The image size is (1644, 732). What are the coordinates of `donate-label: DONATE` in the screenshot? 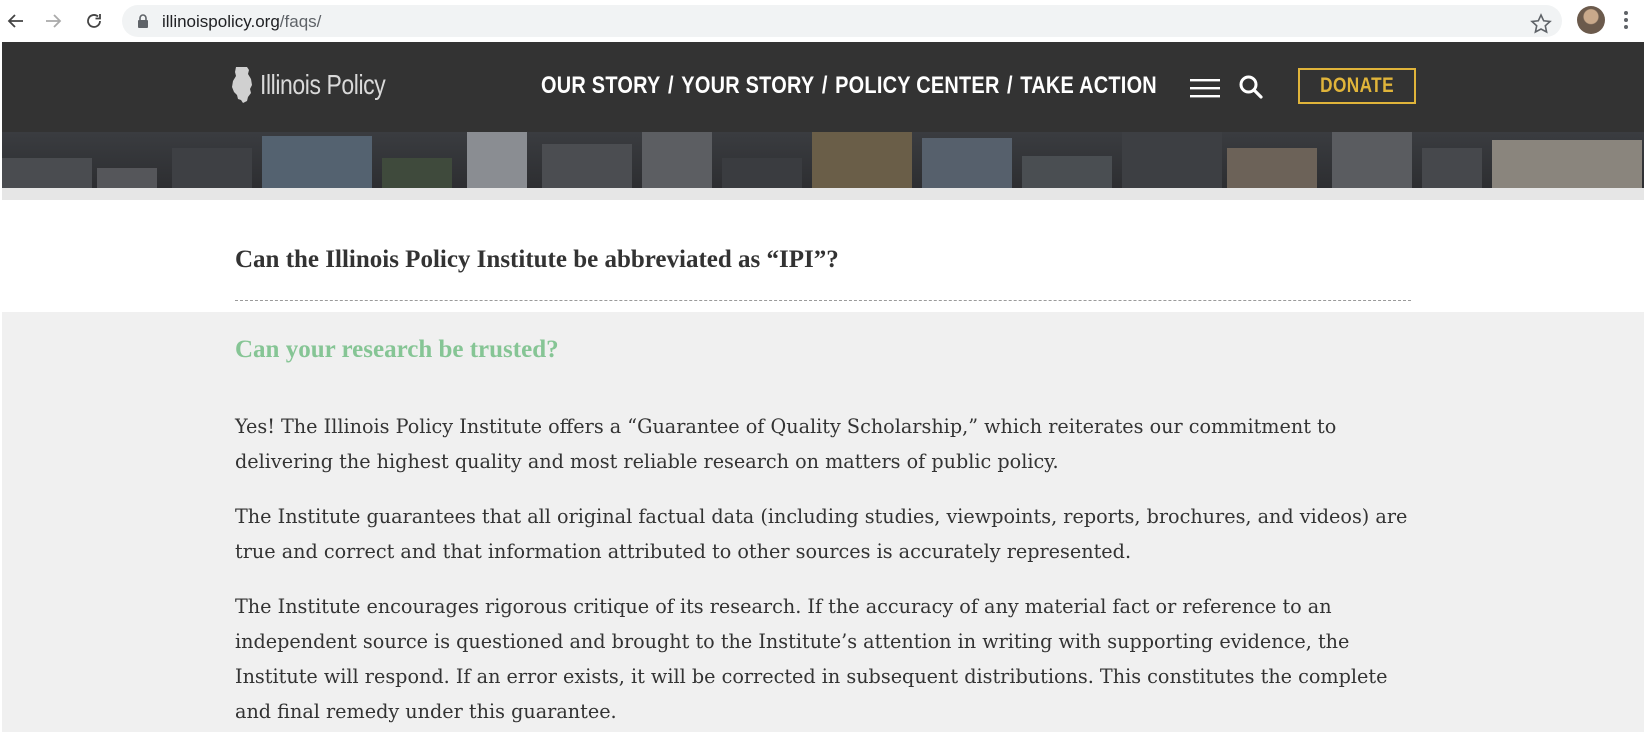 It's located at (1357, 85).